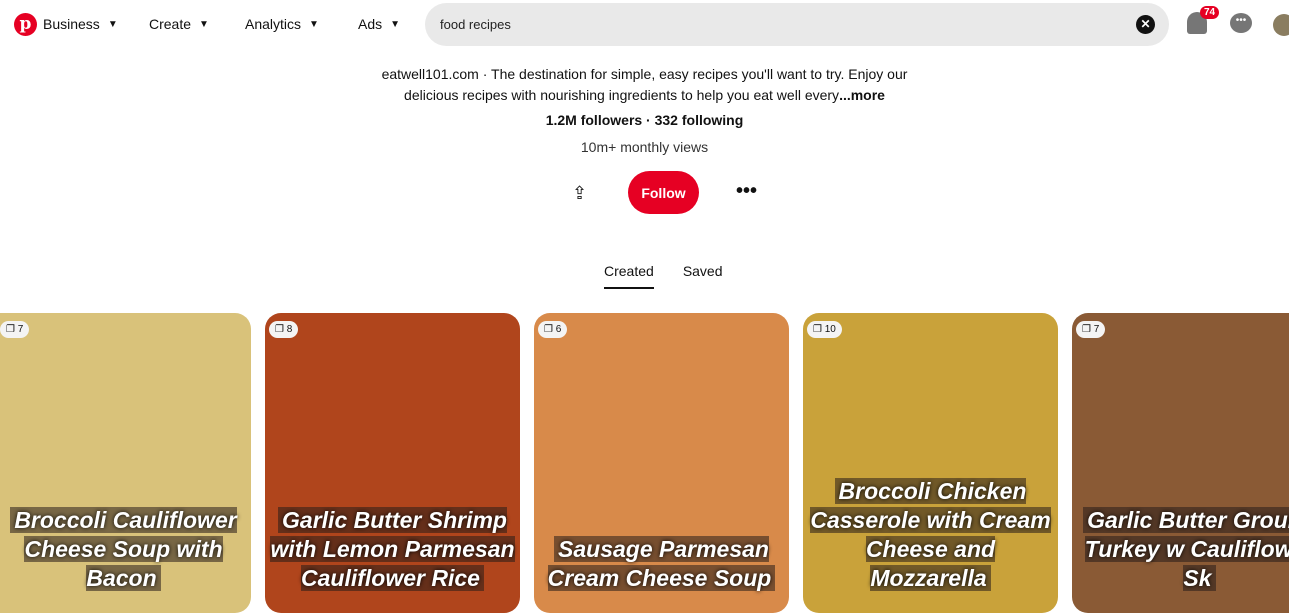  Describe the element at coordinates (71, 24) in the screenshot. I see `nav-label: Business` at that location.